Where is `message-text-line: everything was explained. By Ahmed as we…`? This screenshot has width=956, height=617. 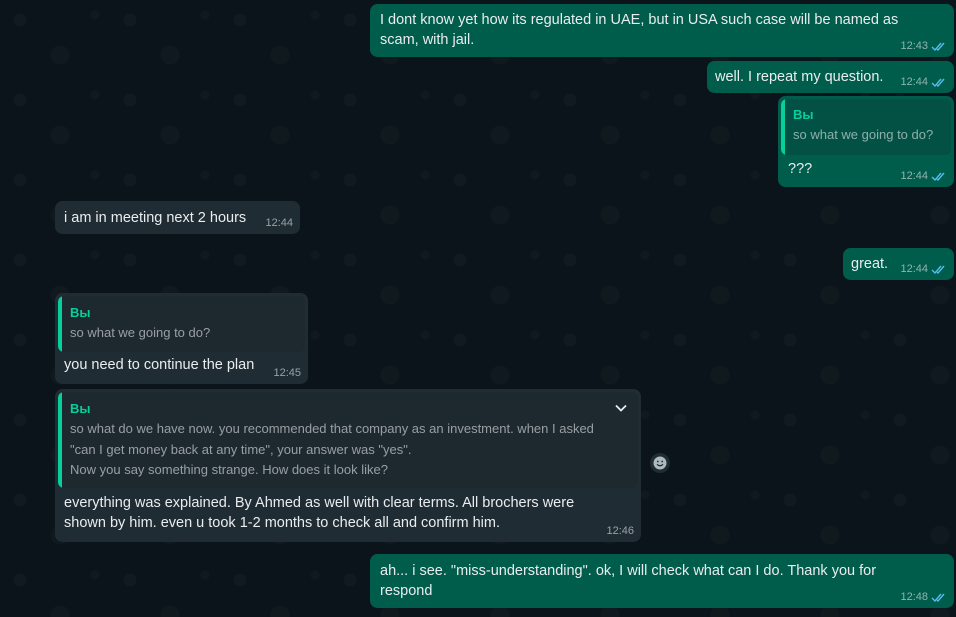
message-text-line: everything was explained. By Ahmed as we… is located at coordinates (319, 503).